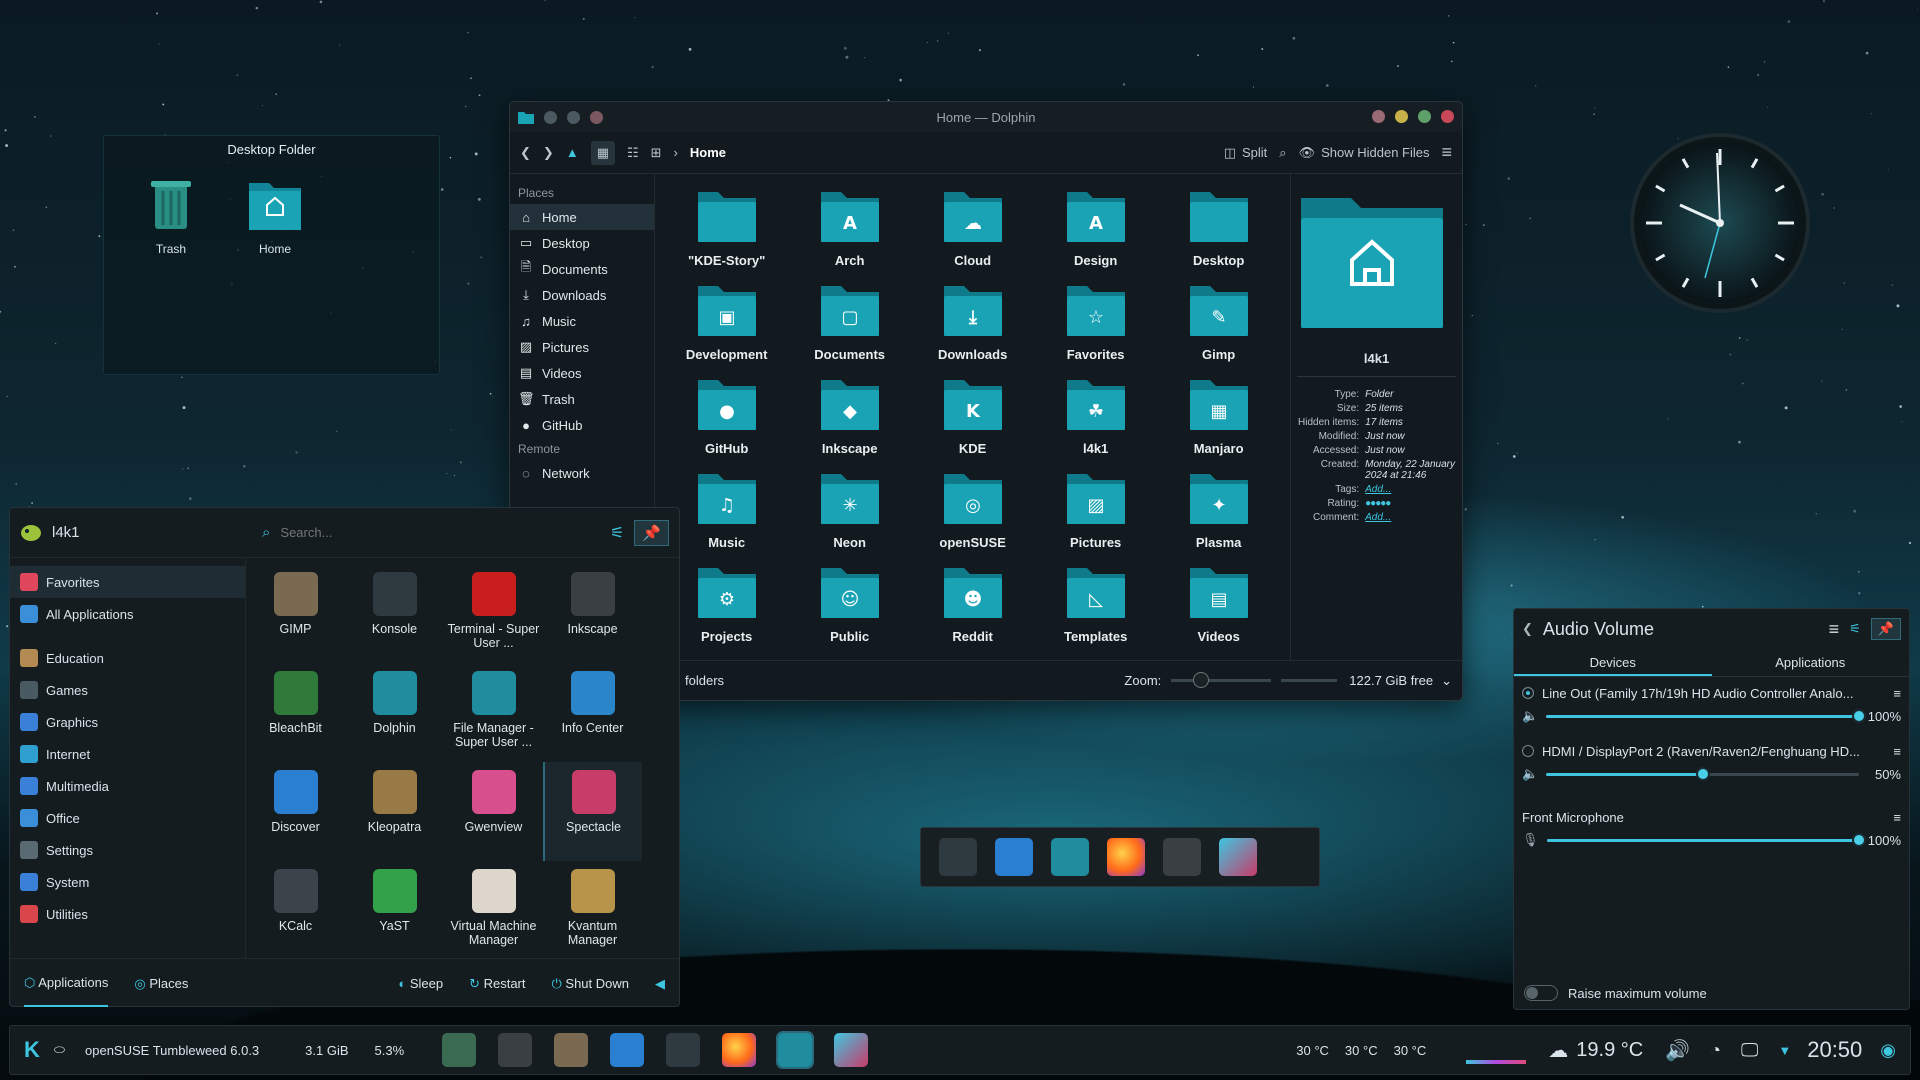 This screenshot has width=1920, height=1080. I want to click on folder-item: ✳ Neon, so click(849, 513).